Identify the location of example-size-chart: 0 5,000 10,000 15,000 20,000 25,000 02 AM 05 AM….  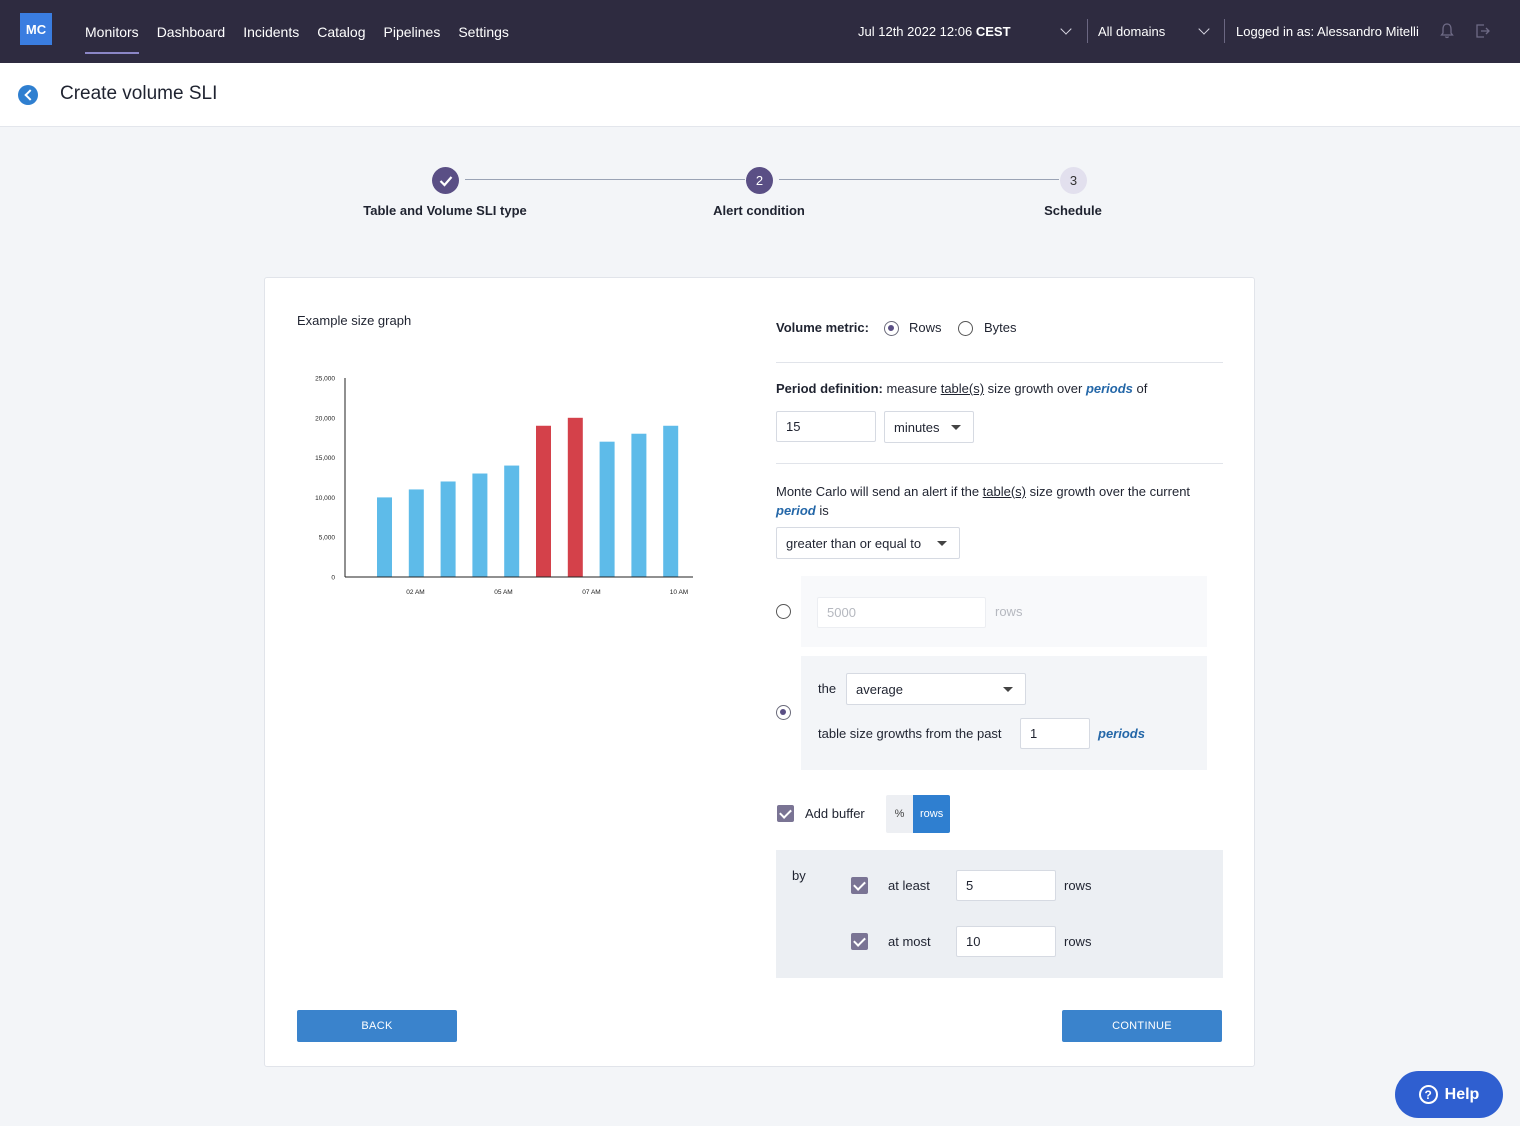
(504, 486).